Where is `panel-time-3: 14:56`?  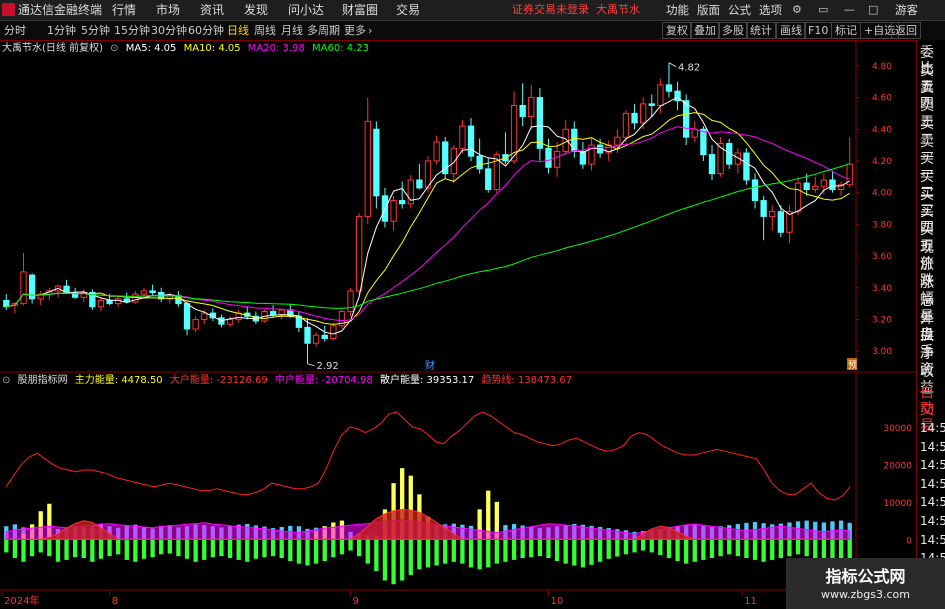
panel-time-3: 14:56 is located at coordinates (932, 483).